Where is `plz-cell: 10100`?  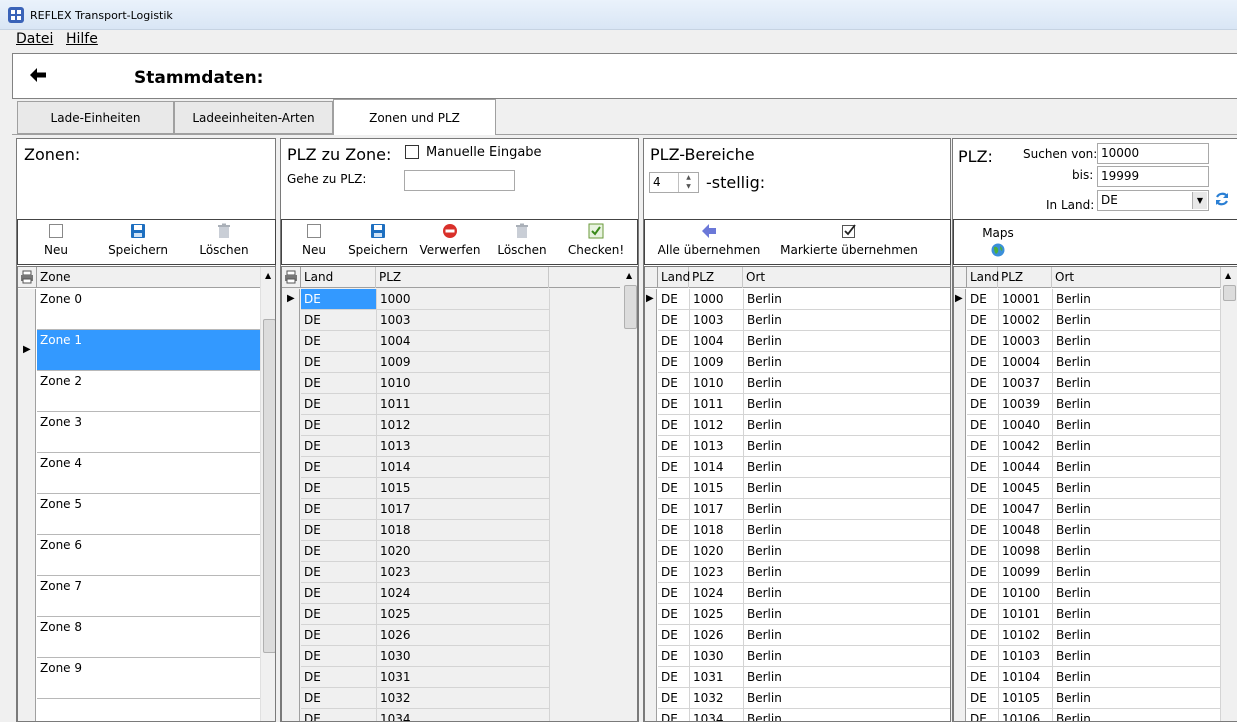 plz-cell: 10100 is located at coordinates (1026, 593).